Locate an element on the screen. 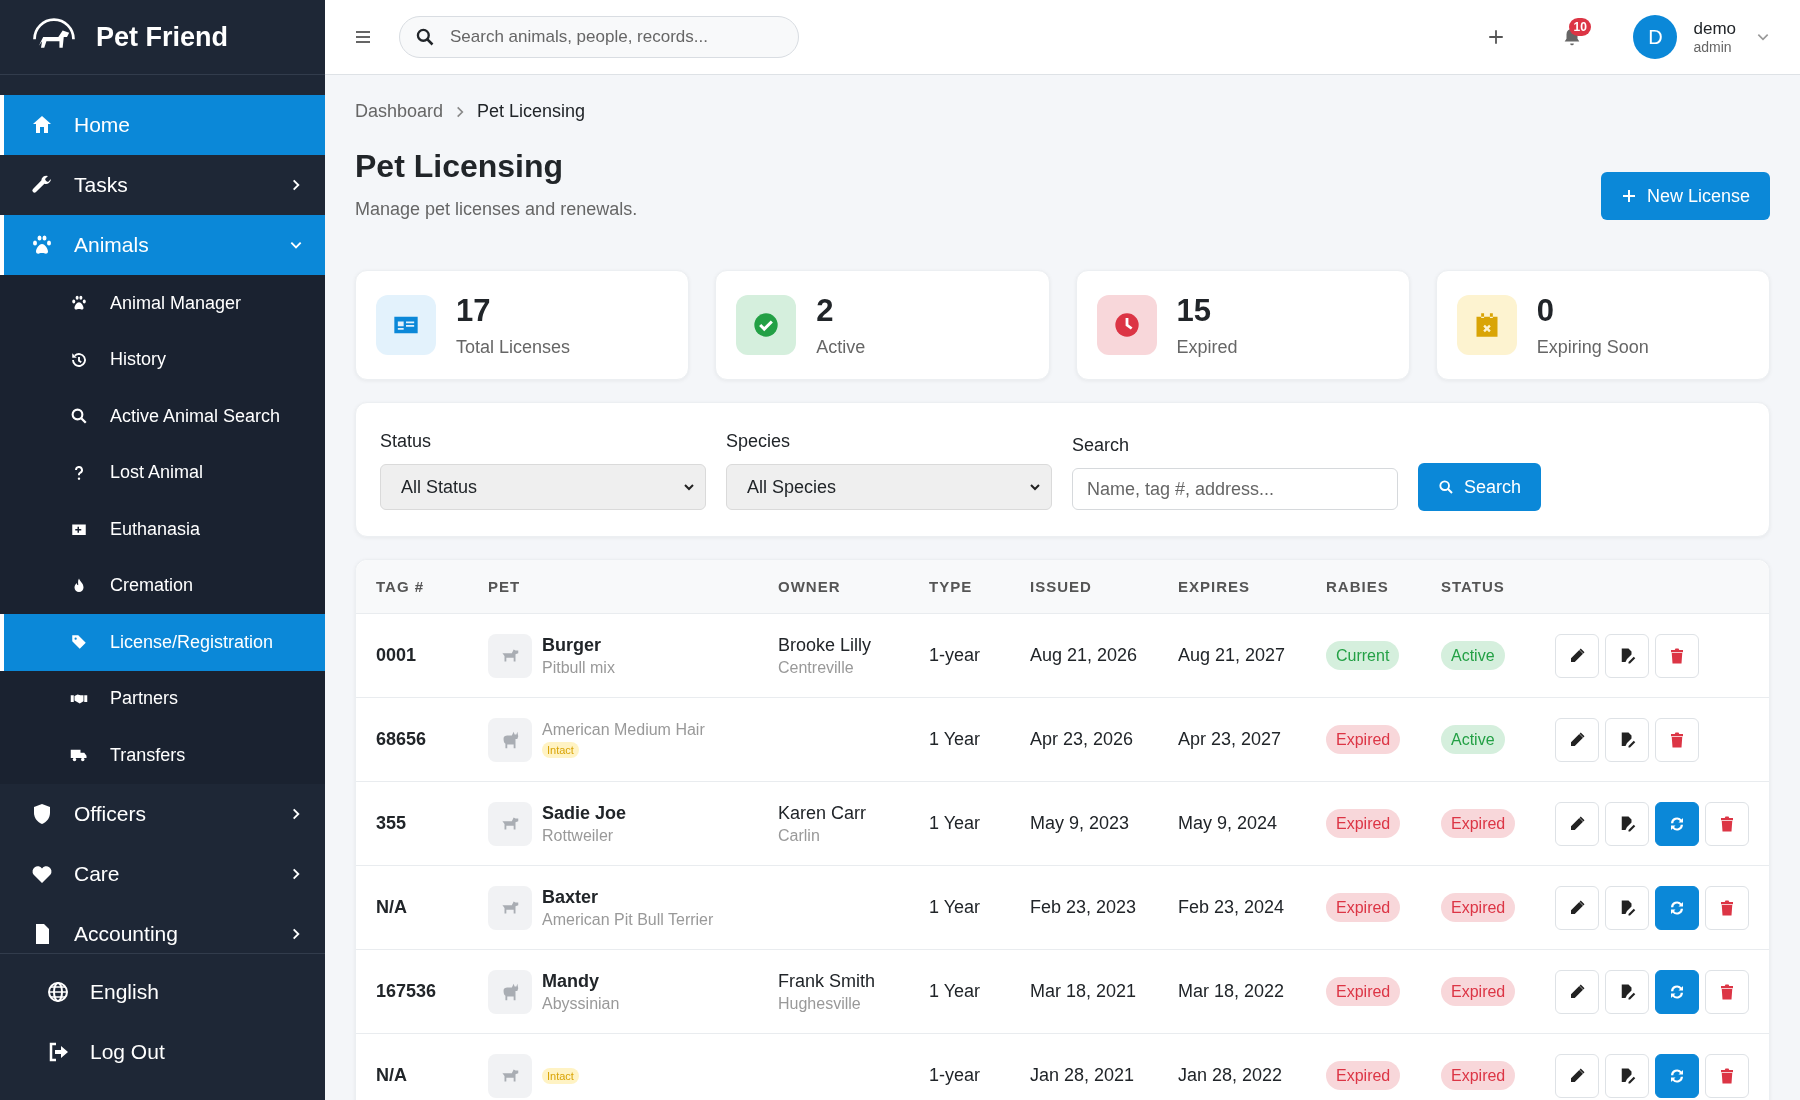  table-cell-text: Feb 23, 2024 is located at coordinates (1232, 907).